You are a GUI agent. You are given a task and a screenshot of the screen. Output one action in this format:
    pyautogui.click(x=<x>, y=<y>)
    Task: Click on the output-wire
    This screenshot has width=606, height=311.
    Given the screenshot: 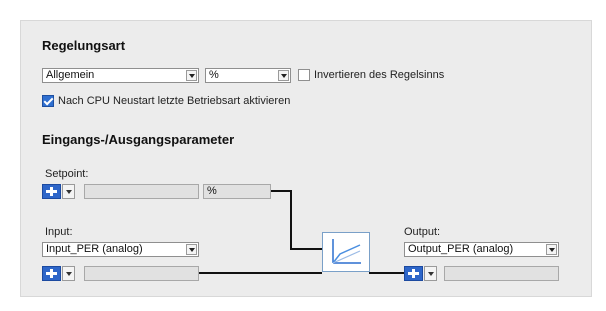 What is the action you would take?
    pyautogui.click(x=386, y=273)
    